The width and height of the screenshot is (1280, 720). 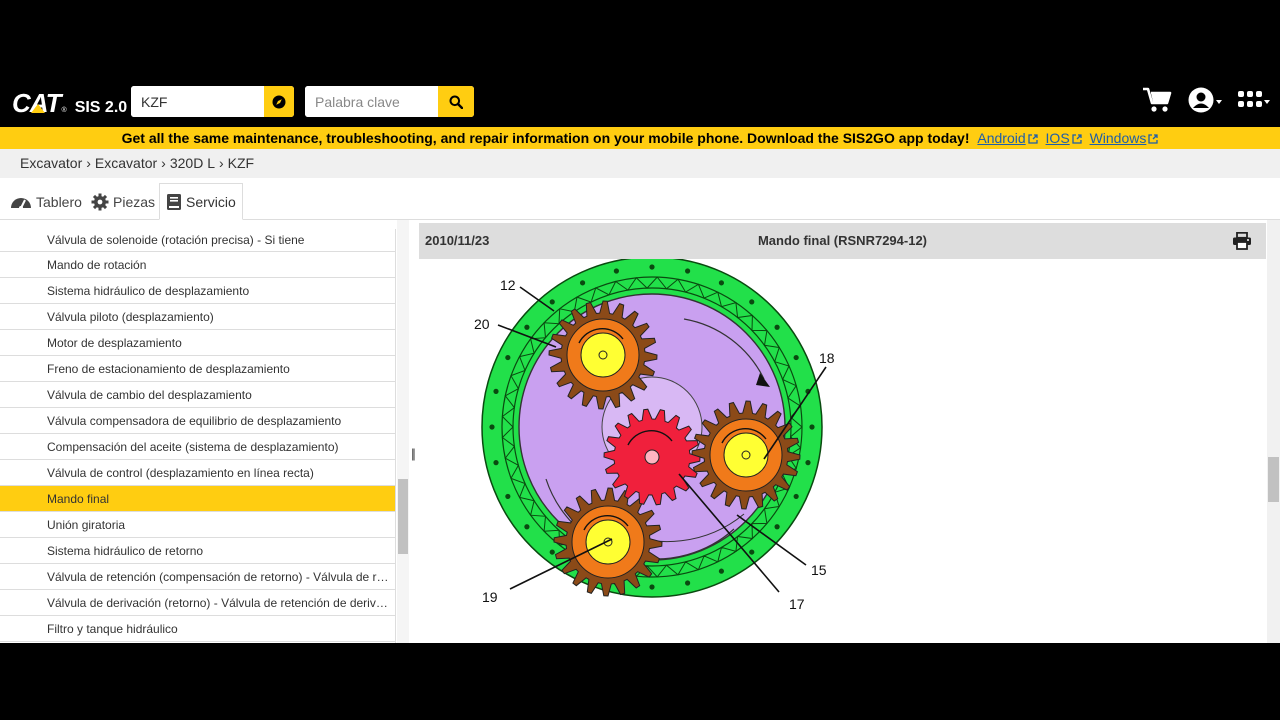 What do you see at coordinates (1250, 99) in the screenshot?
I see `apps-grid-icon` at bounding box center [1250, 99].